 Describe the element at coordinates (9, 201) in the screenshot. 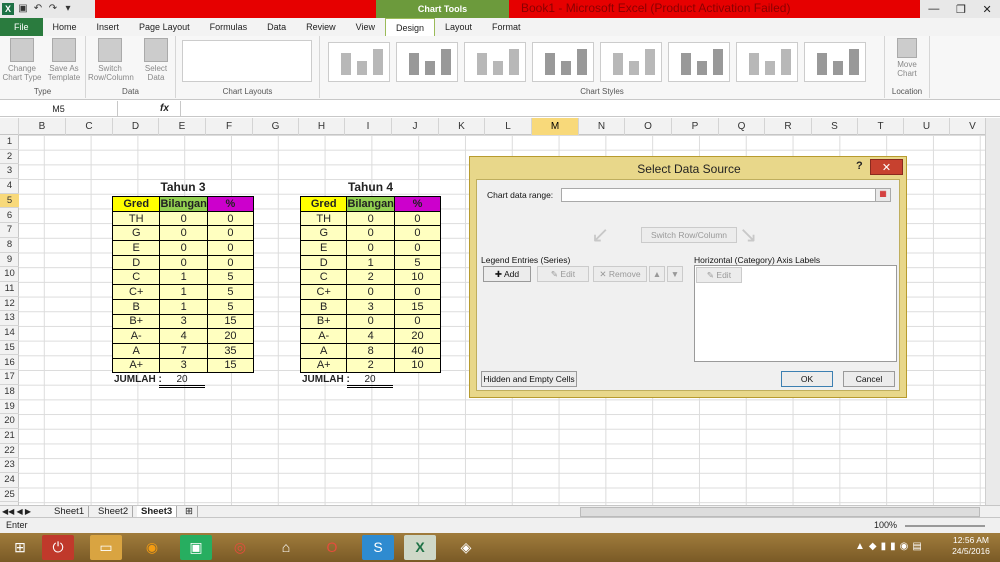

I see `row-header-5: 5` at that location.